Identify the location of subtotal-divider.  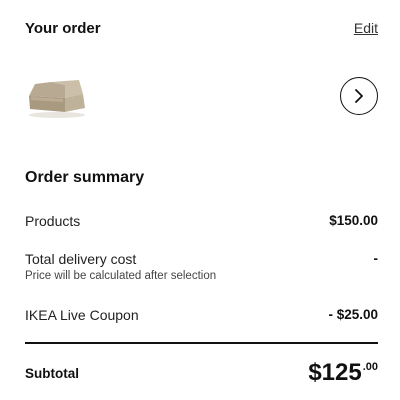
(201, 343).